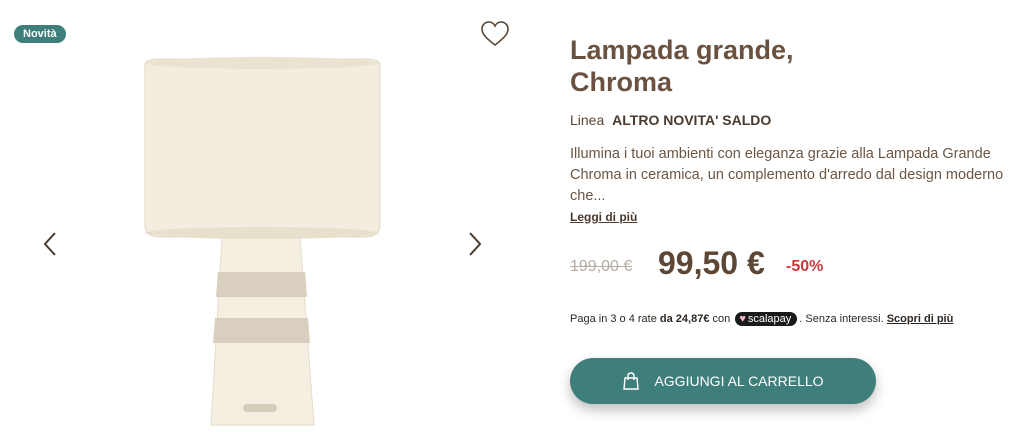  I want to click on old-price: 199,00 €, so click(601, 266).